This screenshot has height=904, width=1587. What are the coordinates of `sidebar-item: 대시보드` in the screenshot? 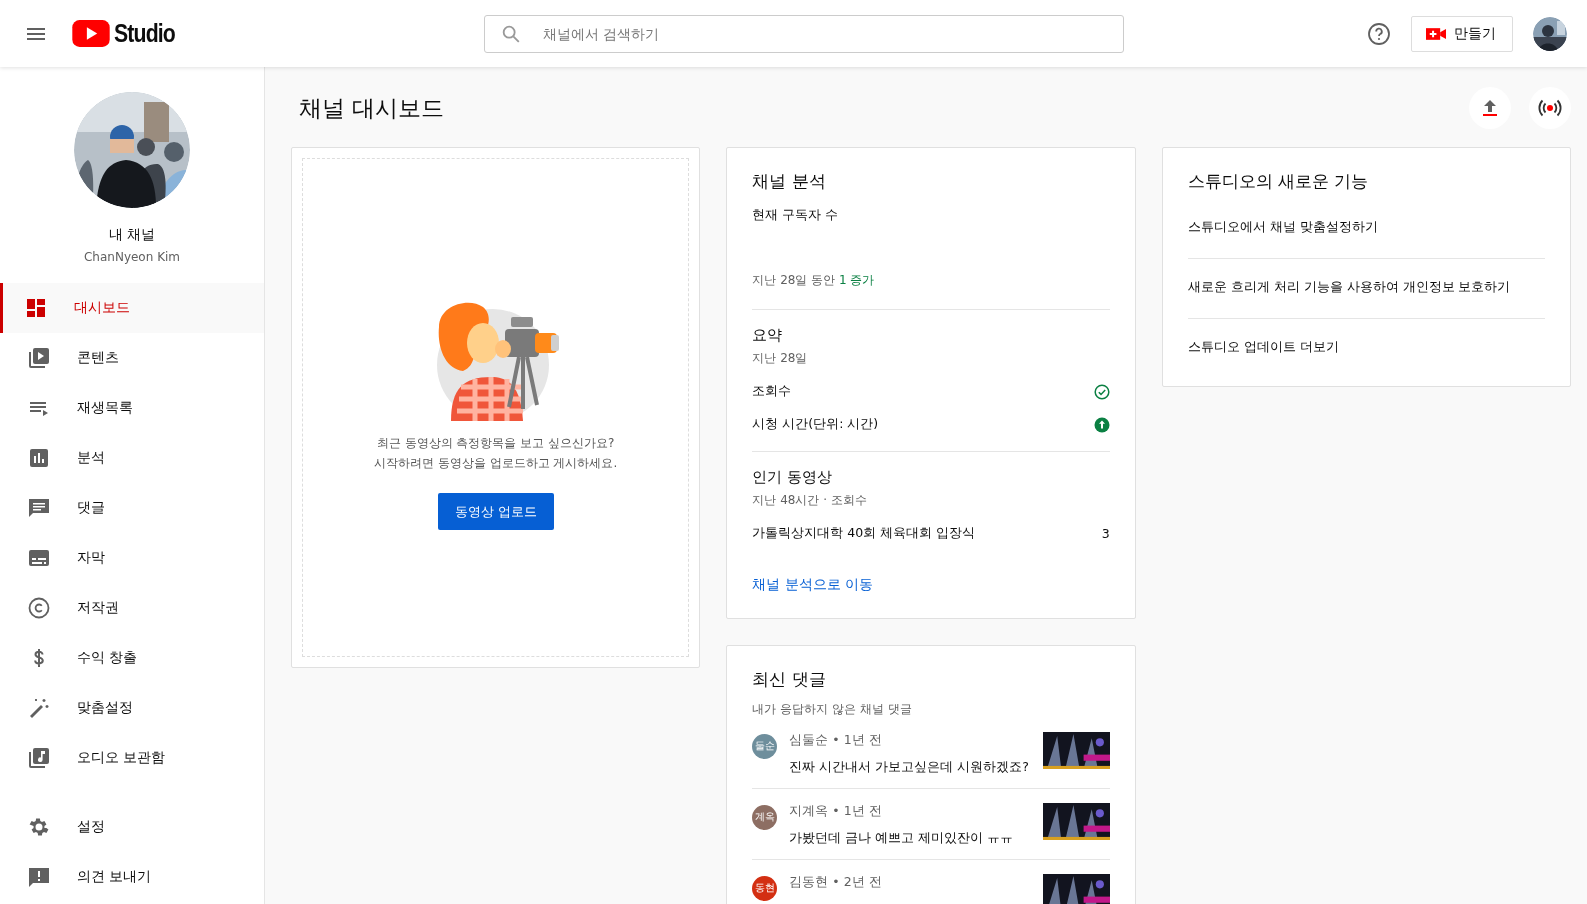 It's located at (132, 308).